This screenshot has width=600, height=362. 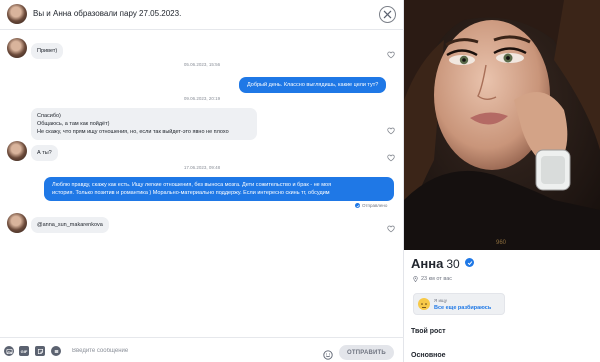 I want to click on check-icon, so click(x=357, y=205).